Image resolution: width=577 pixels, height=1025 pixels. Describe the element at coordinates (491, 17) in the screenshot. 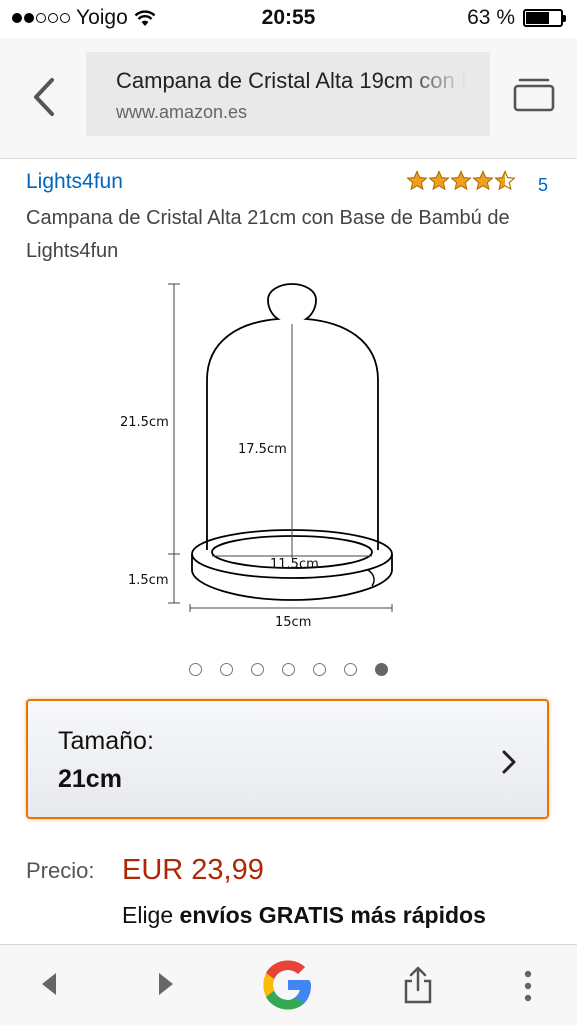

I see `battery-percent: 63 %` at that location.